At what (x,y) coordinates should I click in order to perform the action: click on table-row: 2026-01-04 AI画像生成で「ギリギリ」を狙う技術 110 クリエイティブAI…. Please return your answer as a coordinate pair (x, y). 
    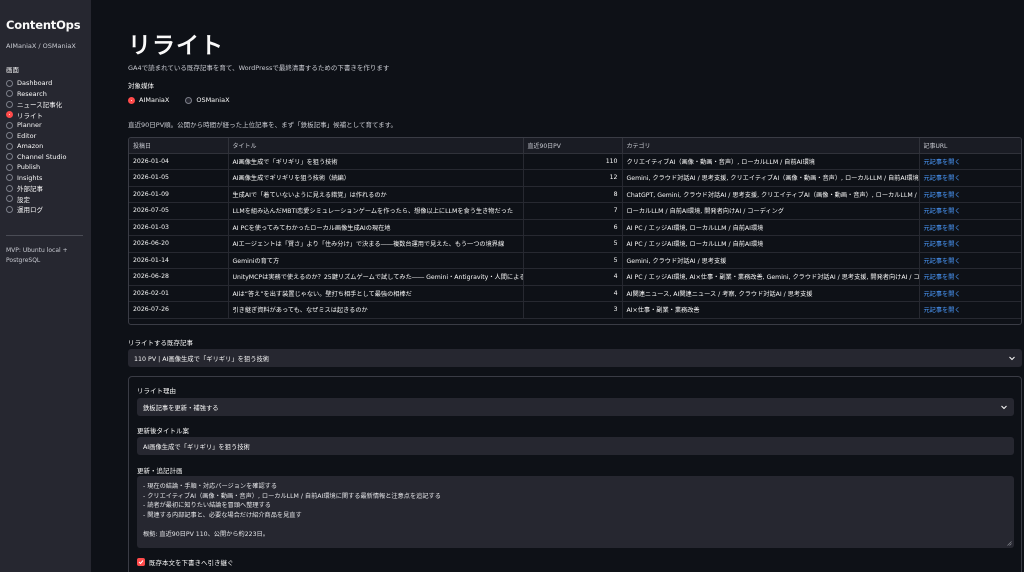
    Looking at the image, I should click on (575, 161).